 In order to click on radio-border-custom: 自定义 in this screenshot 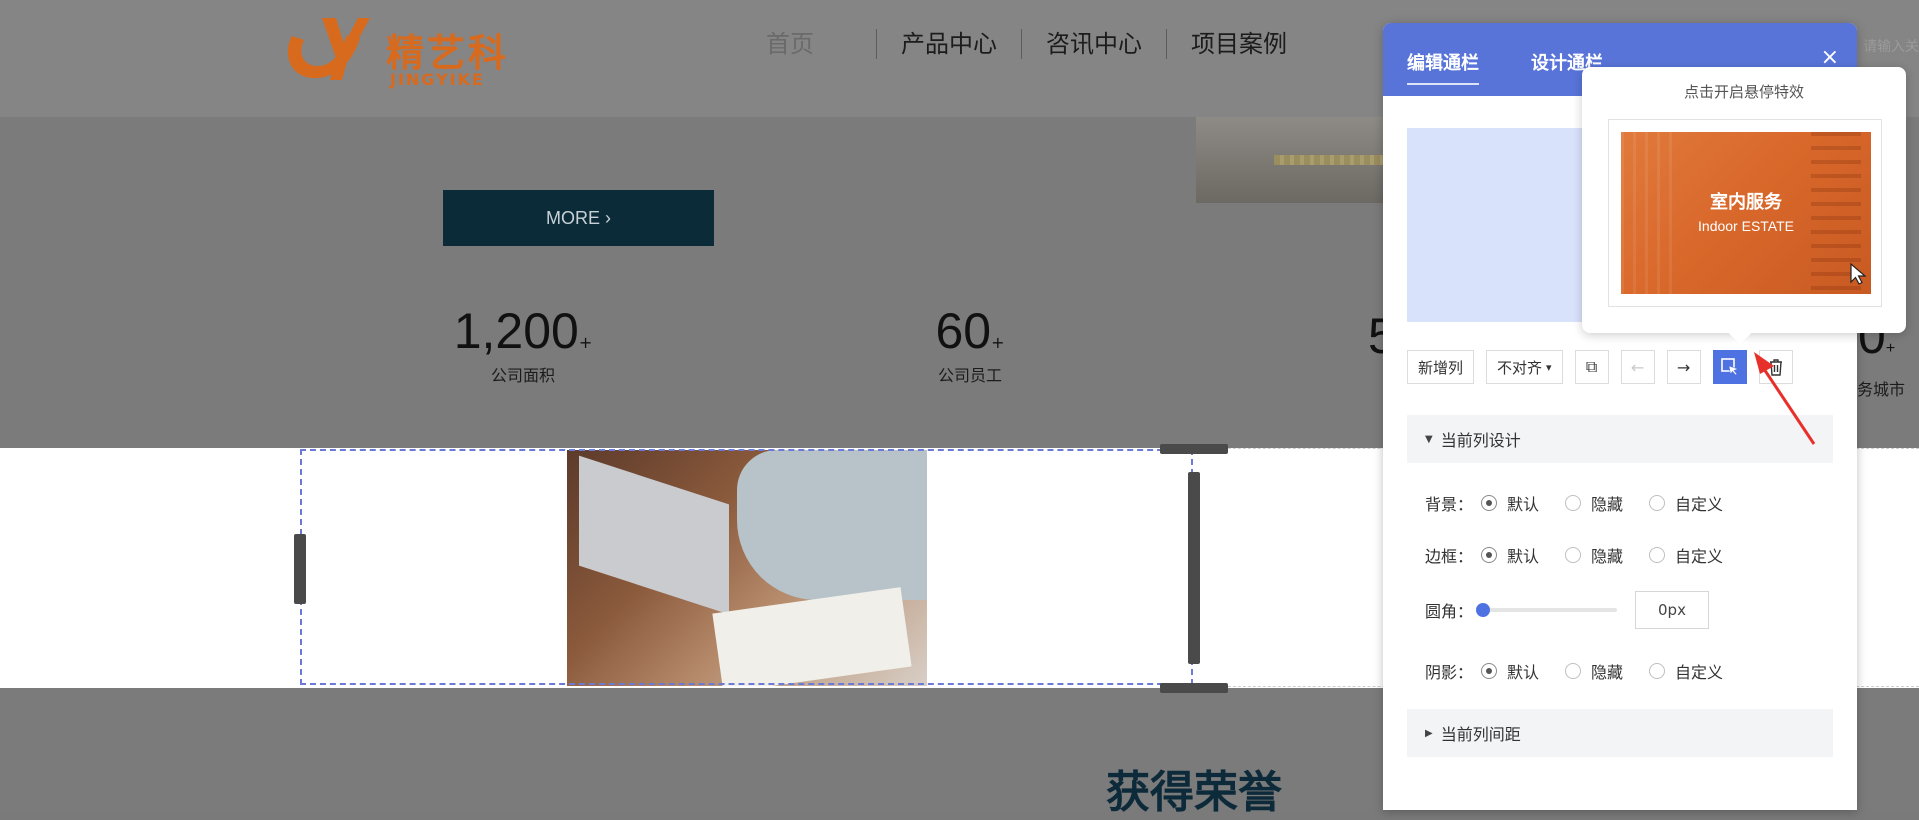, I will do `click(1686, 555)`.